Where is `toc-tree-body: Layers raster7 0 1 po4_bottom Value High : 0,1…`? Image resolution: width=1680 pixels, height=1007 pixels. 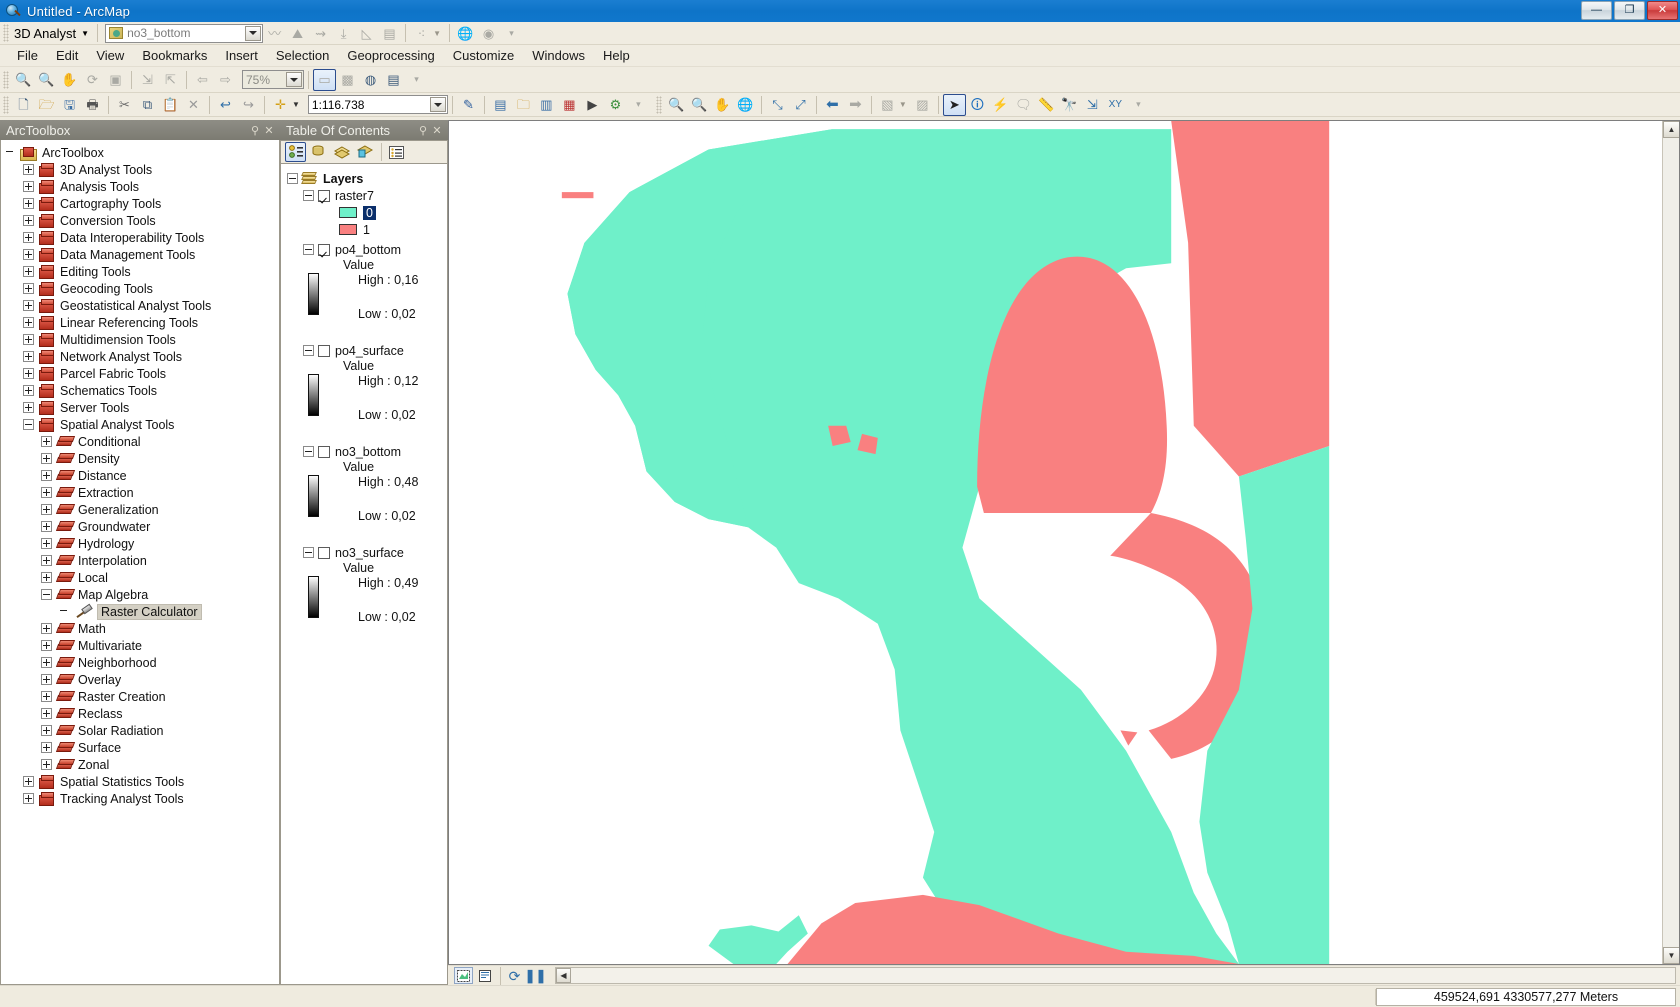
toc-tree-body: Layers raster7 0 1 po4_bottom Value High : 0,1… is located at coordinates (364, 574).